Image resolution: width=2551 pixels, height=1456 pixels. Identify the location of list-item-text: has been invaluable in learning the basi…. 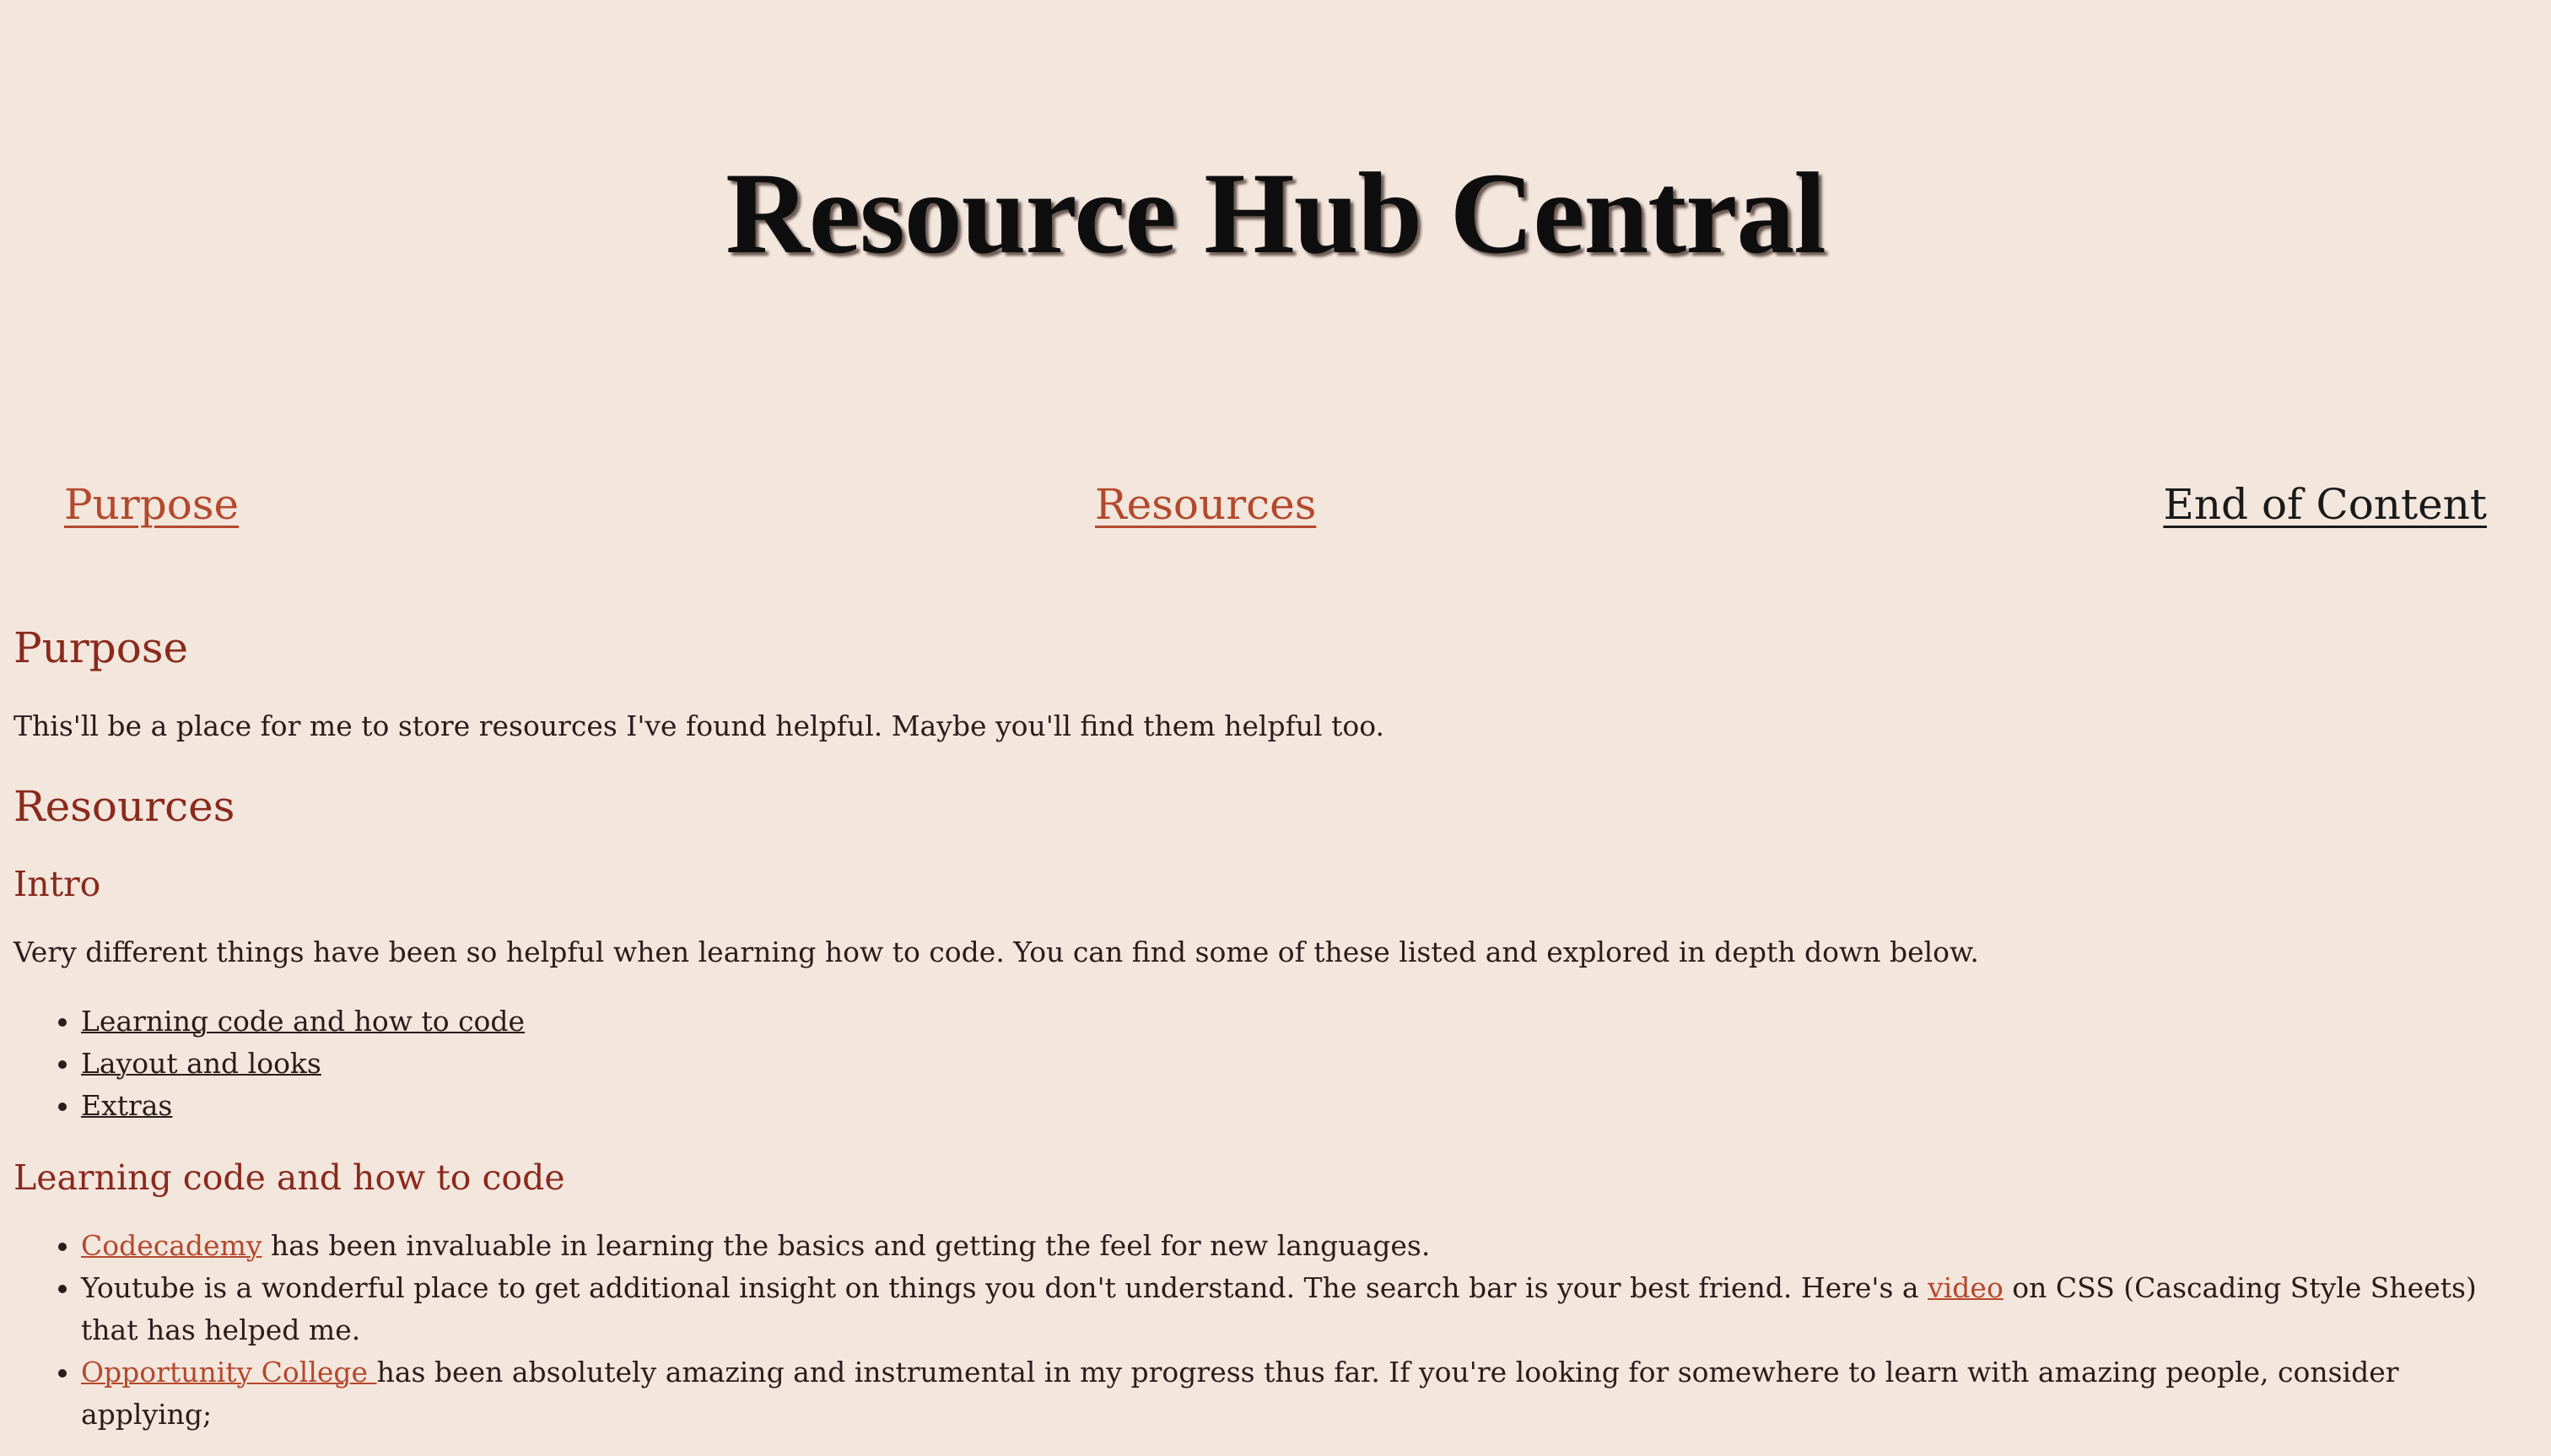
(846, 1245).